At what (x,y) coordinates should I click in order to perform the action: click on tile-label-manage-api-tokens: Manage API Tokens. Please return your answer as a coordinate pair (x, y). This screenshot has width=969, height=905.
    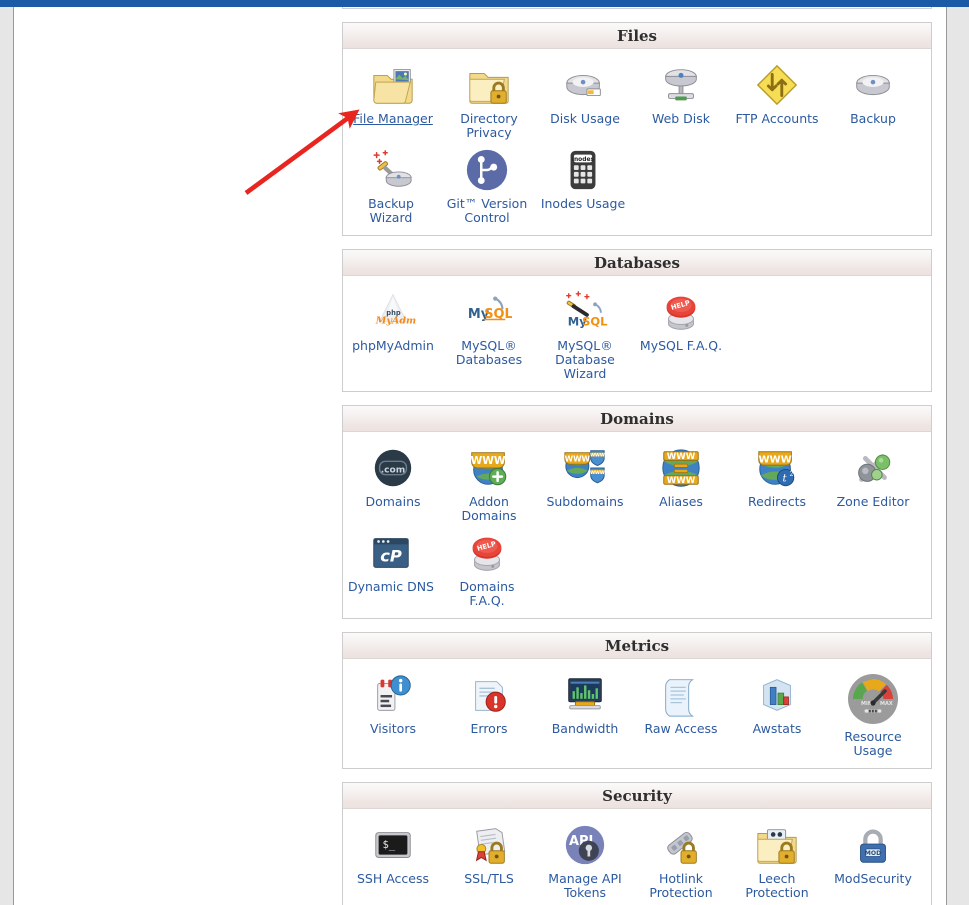
    Looking at the image, I should click on (585, 885).